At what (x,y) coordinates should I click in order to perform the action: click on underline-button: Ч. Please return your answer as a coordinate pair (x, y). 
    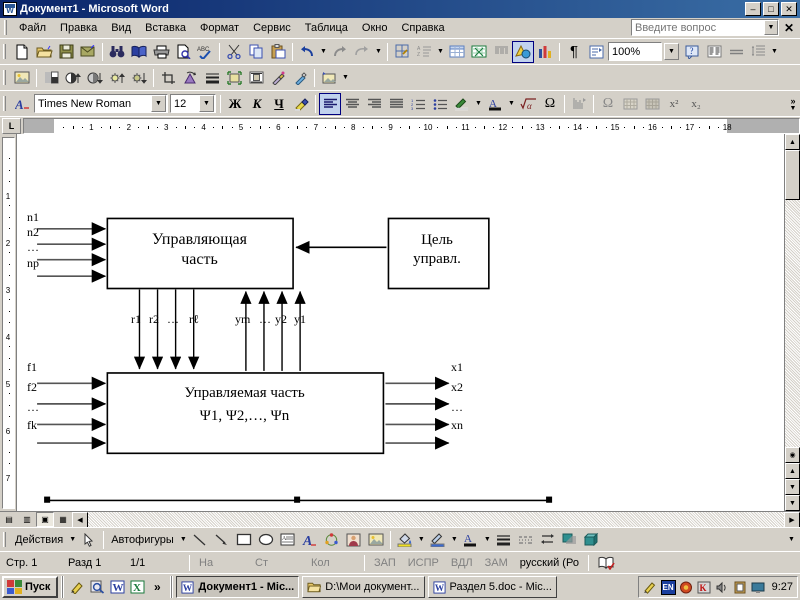
    Looking at the image, I should click on (279, 104).